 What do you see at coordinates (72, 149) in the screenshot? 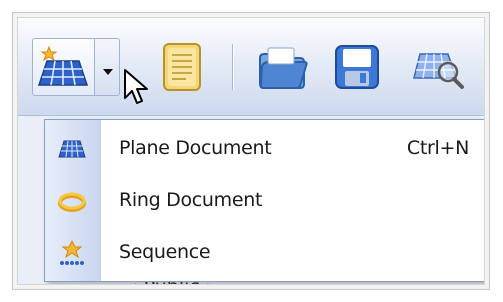
I see `plane-document-icon` at bounding box center [72, 149].